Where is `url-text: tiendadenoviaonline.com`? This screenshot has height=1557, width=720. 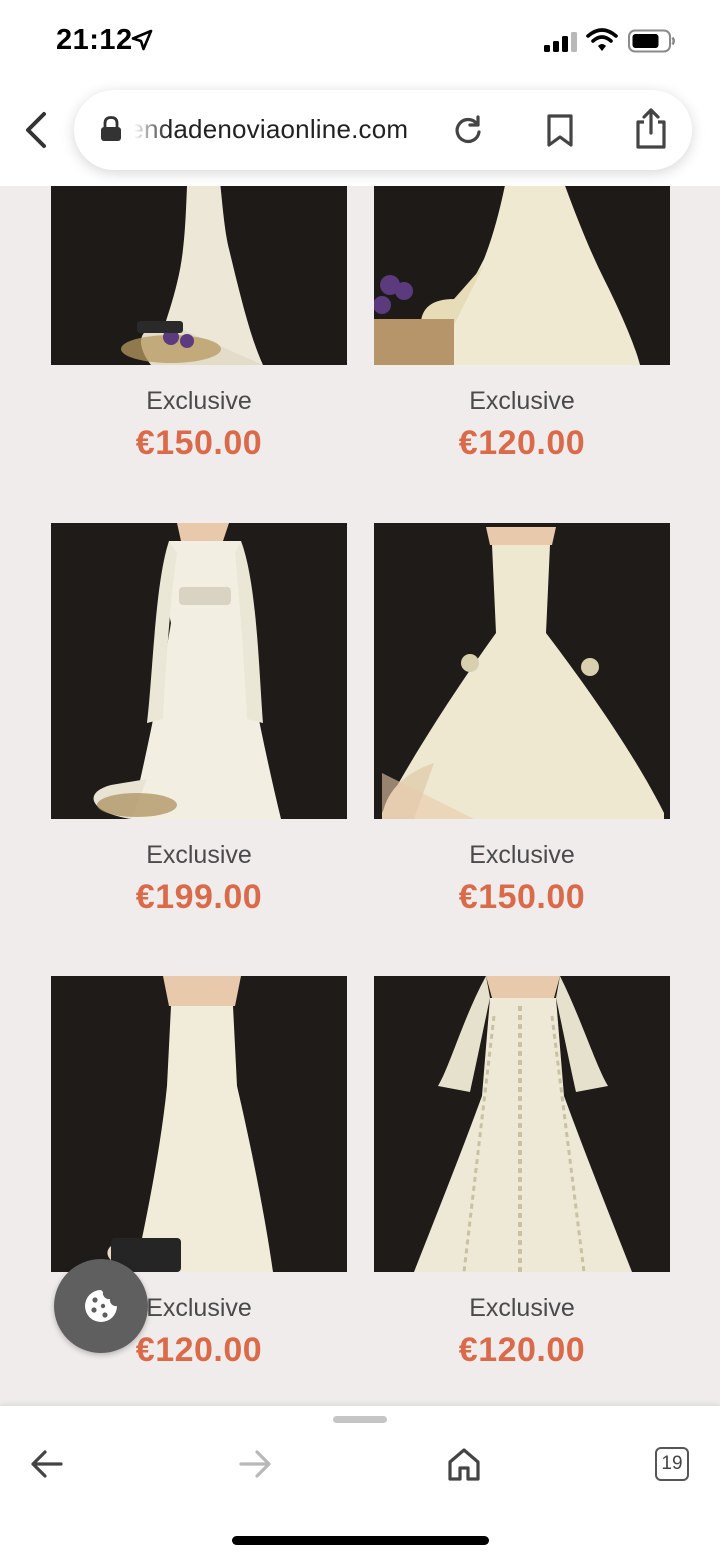 url-text: tiendadenoviaonline.com is located at coordinates (271, 129).